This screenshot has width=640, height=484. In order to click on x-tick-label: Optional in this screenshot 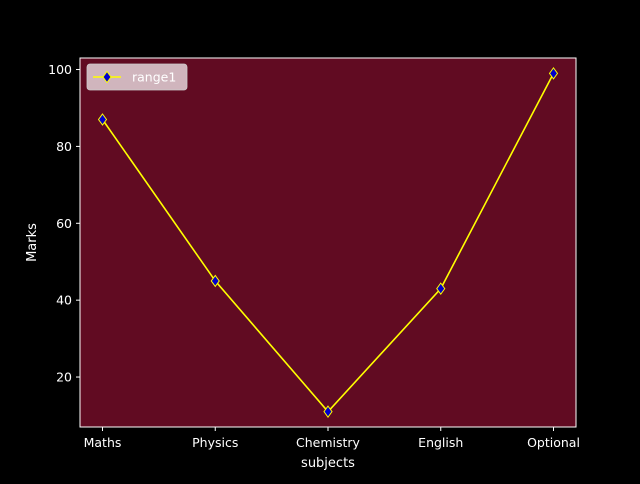, I will do `click(553, 442)`.